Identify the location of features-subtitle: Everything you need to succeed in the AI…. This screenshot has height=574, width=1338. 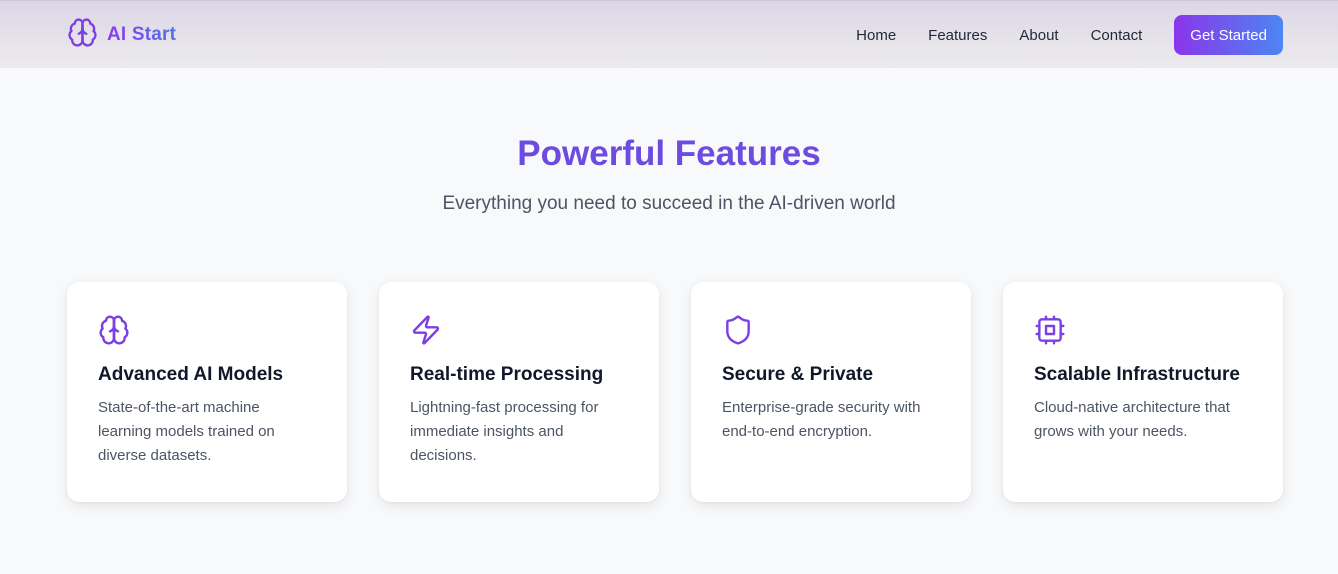
(669, 203).